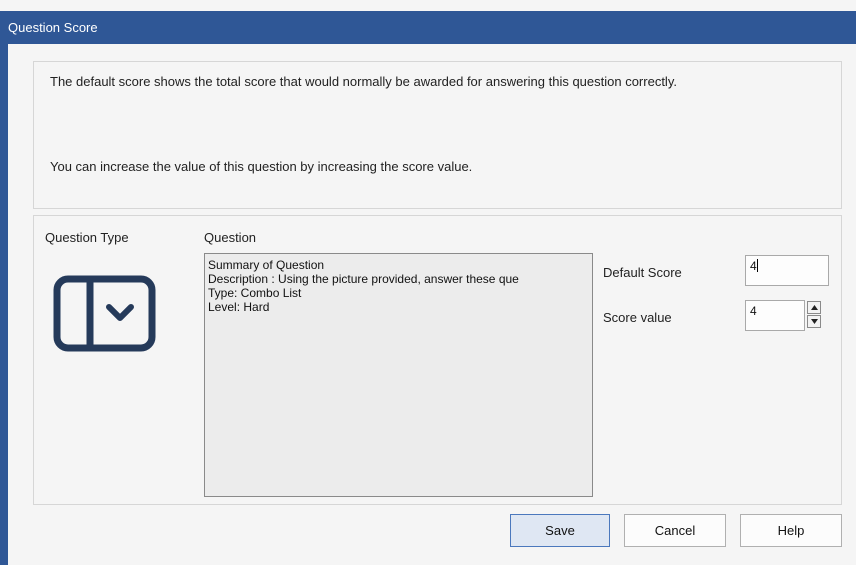 This screenshot has height=565, width=856. What do you see at coordinates (791, 530) in the screenshot?
I see `help-button: Help` at bounding box center [791, 530].